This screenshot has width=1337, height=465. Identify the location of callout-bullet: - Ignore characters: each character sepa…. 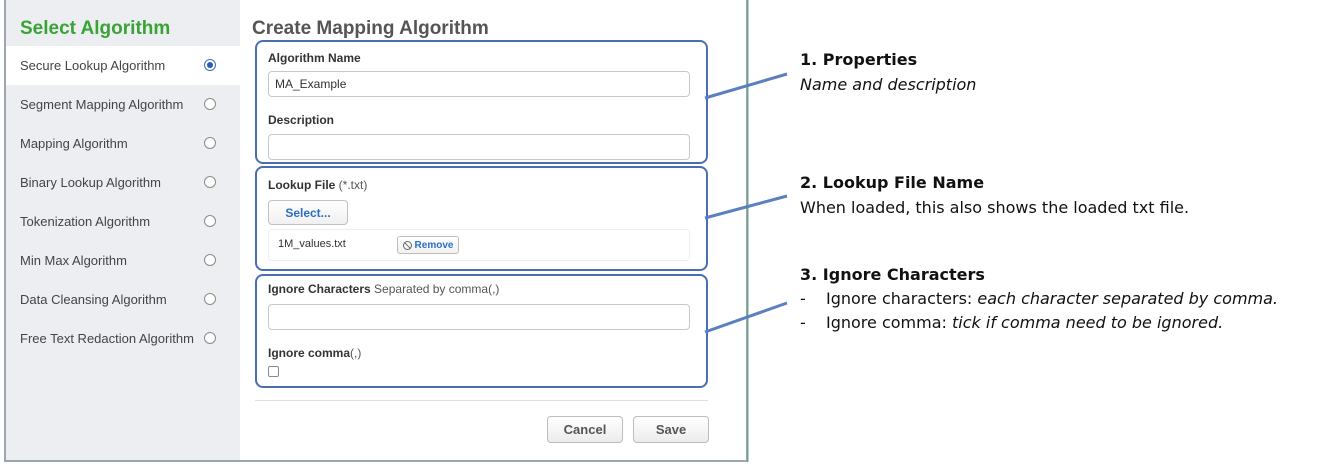
(1039, 298).